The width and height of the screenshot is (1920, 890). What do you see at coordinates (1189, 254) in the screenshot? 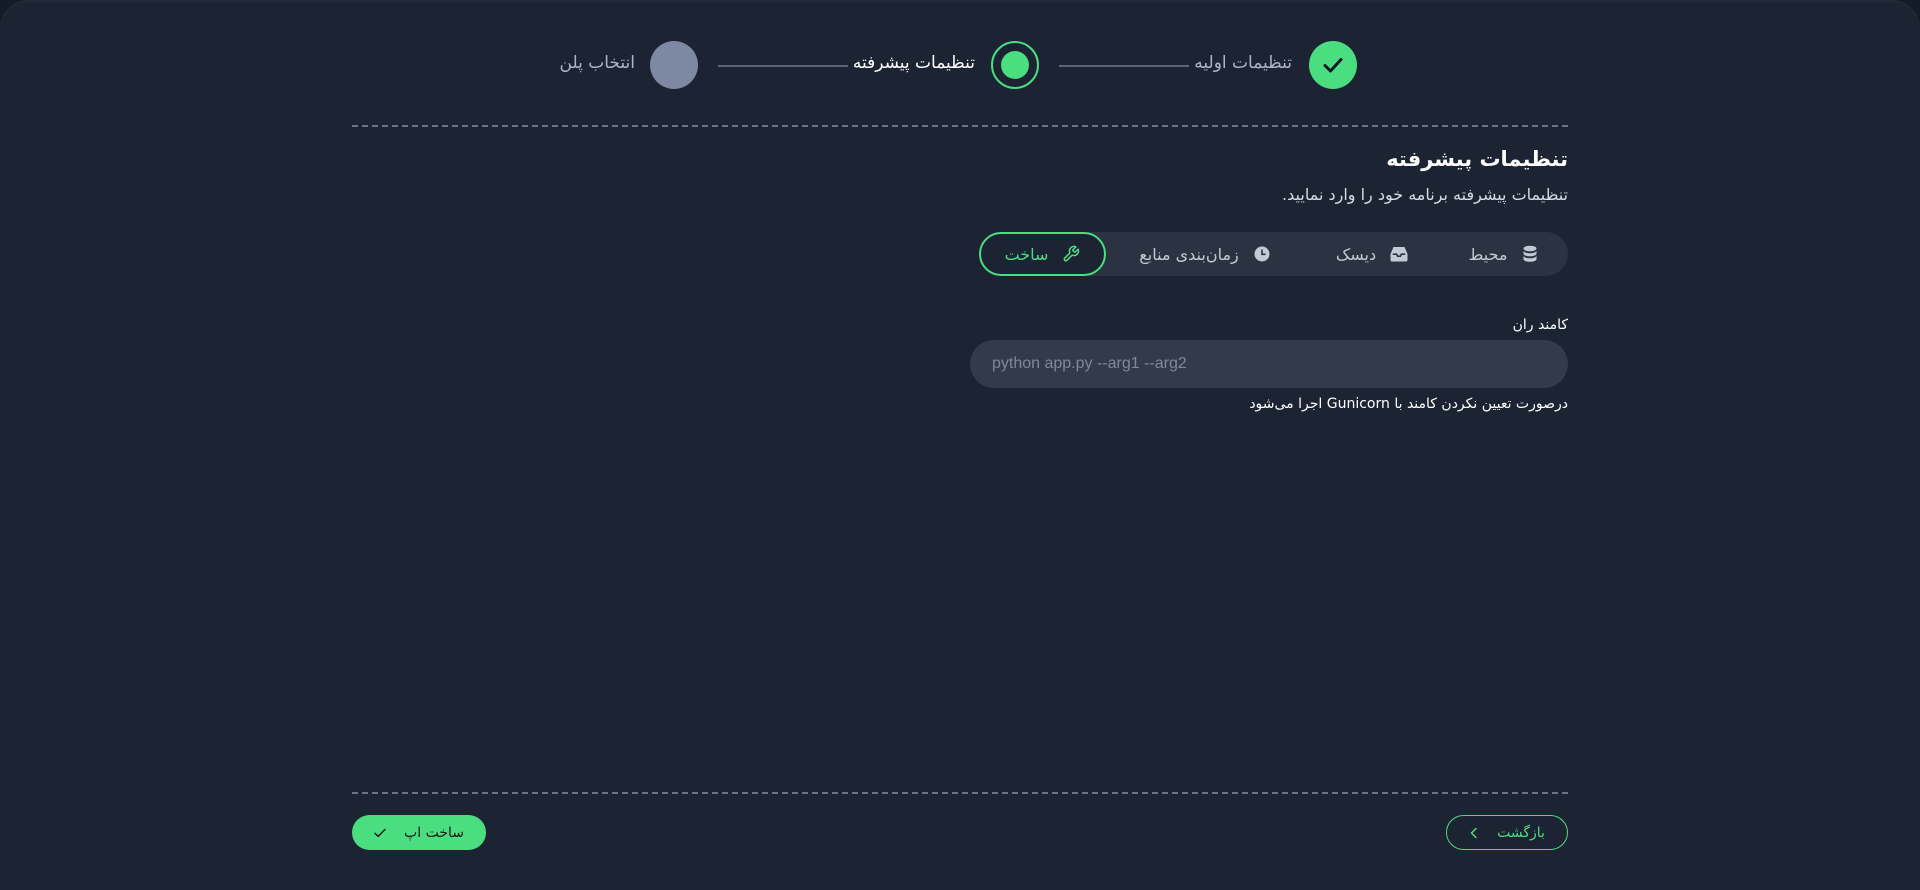
I see `tab-label: زمان‌بندی منابع` at bounding box center [1189, 254].